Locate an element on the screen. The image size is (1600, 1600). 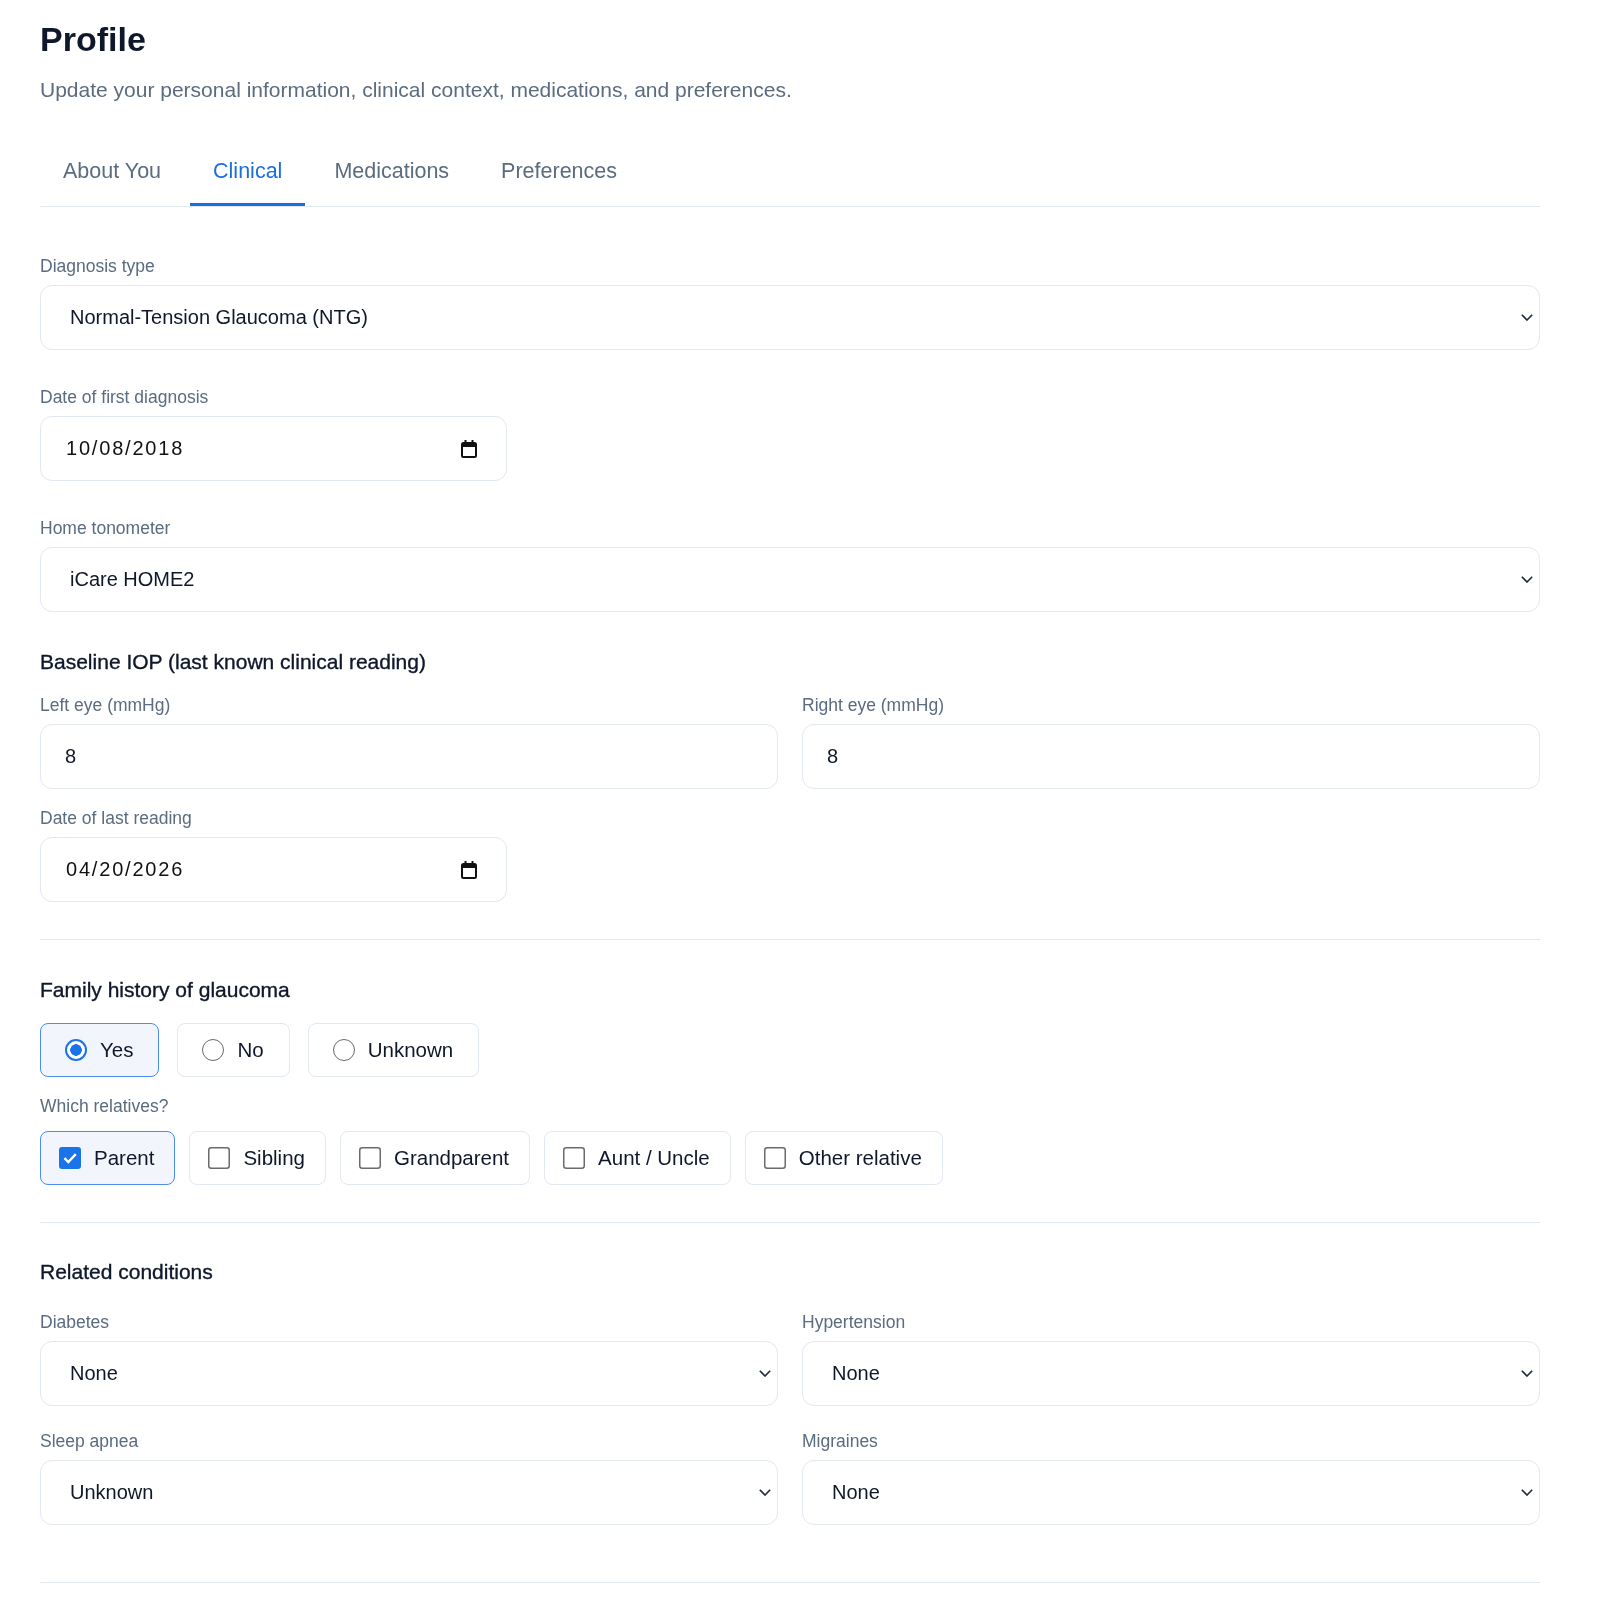
field-label: Date of last reading is located at coordinates (116, 818).